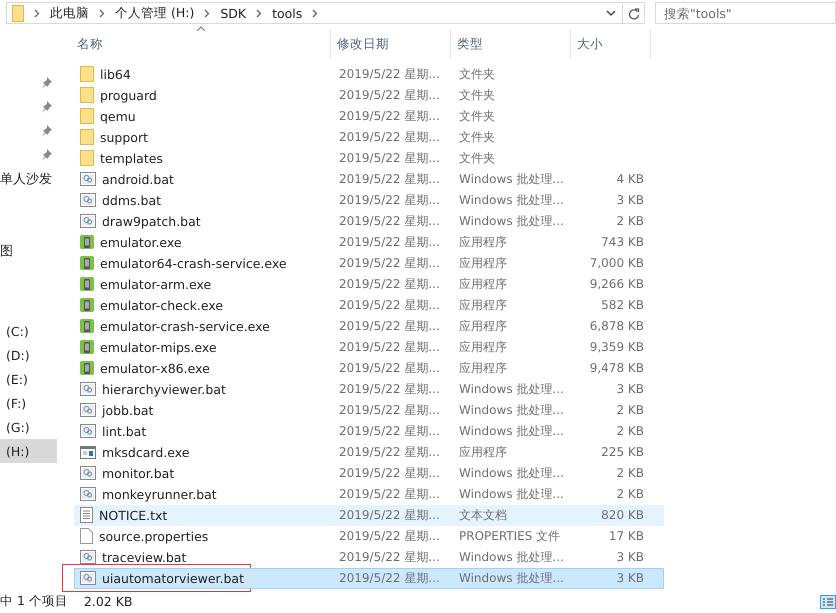 This screenshot has width=836, height=613. What do you see at coordinates (28, 355) in the screenshot?
I see `drive-item: (D:)` at bounding box center [28, 355].